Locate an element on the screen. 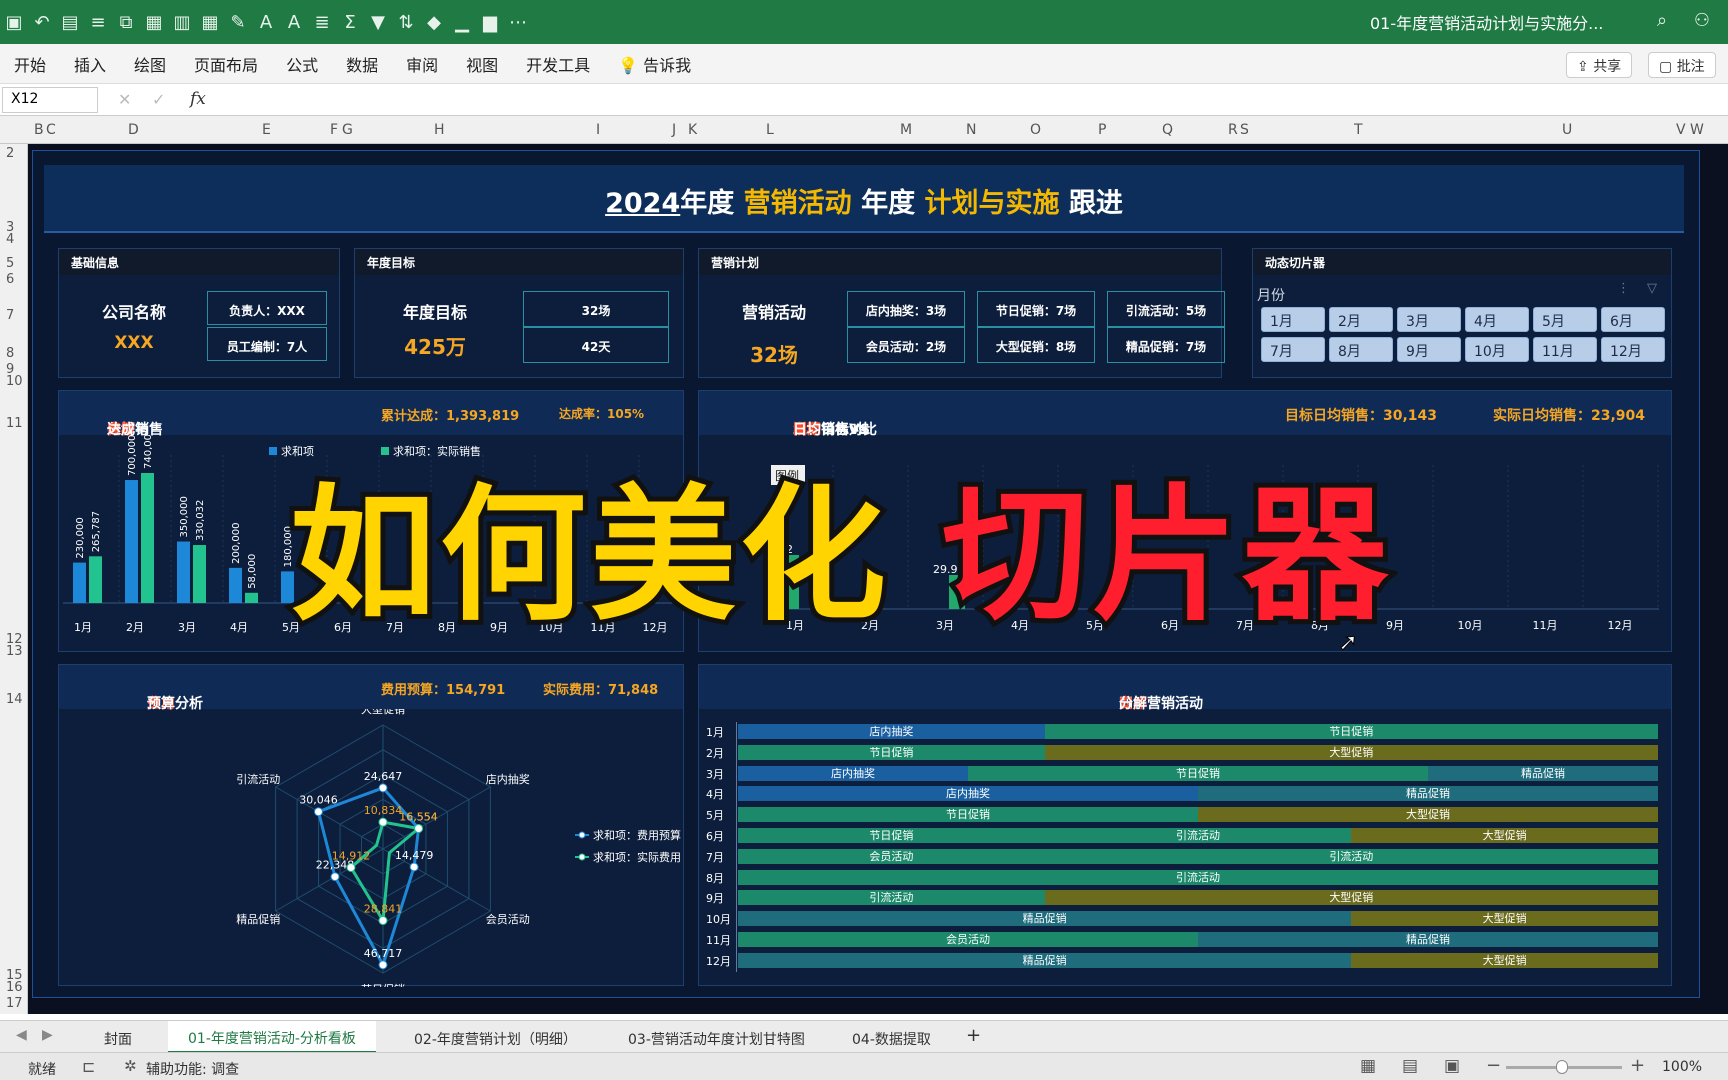 Image resolution: width=1728 pixels, height=1080 pixels. slicer-item-2: 2月 is located at coordinates (1361, 319).